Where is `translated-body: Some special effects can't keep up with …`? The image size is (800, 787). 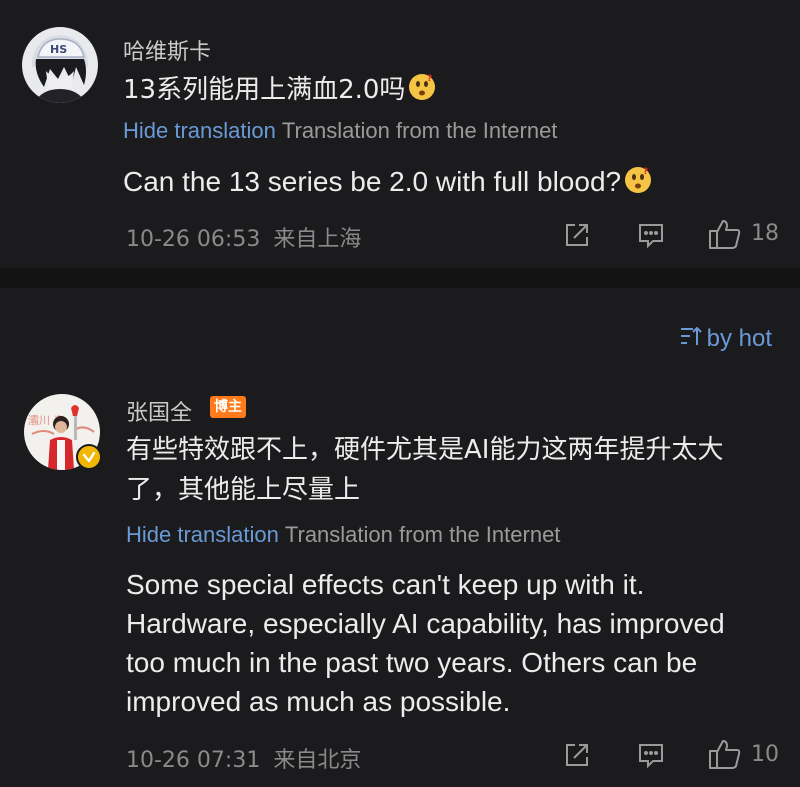 translated-body: Some special effects can't keep up with … is located at coordinates (425, 643).